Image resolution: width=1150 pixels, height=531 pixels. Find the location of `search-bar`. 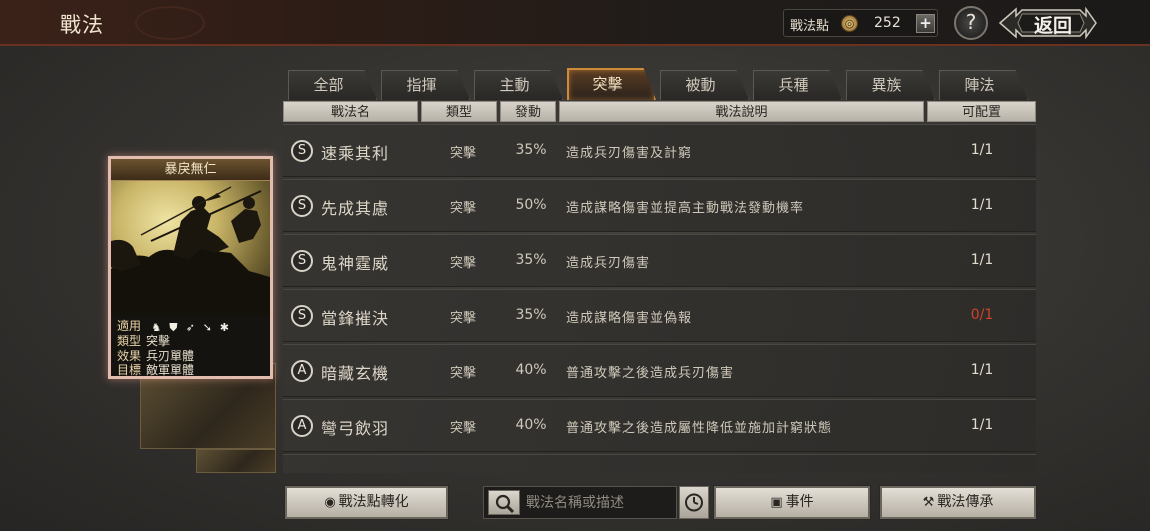

search-bar is located at coordinates (580, 502).